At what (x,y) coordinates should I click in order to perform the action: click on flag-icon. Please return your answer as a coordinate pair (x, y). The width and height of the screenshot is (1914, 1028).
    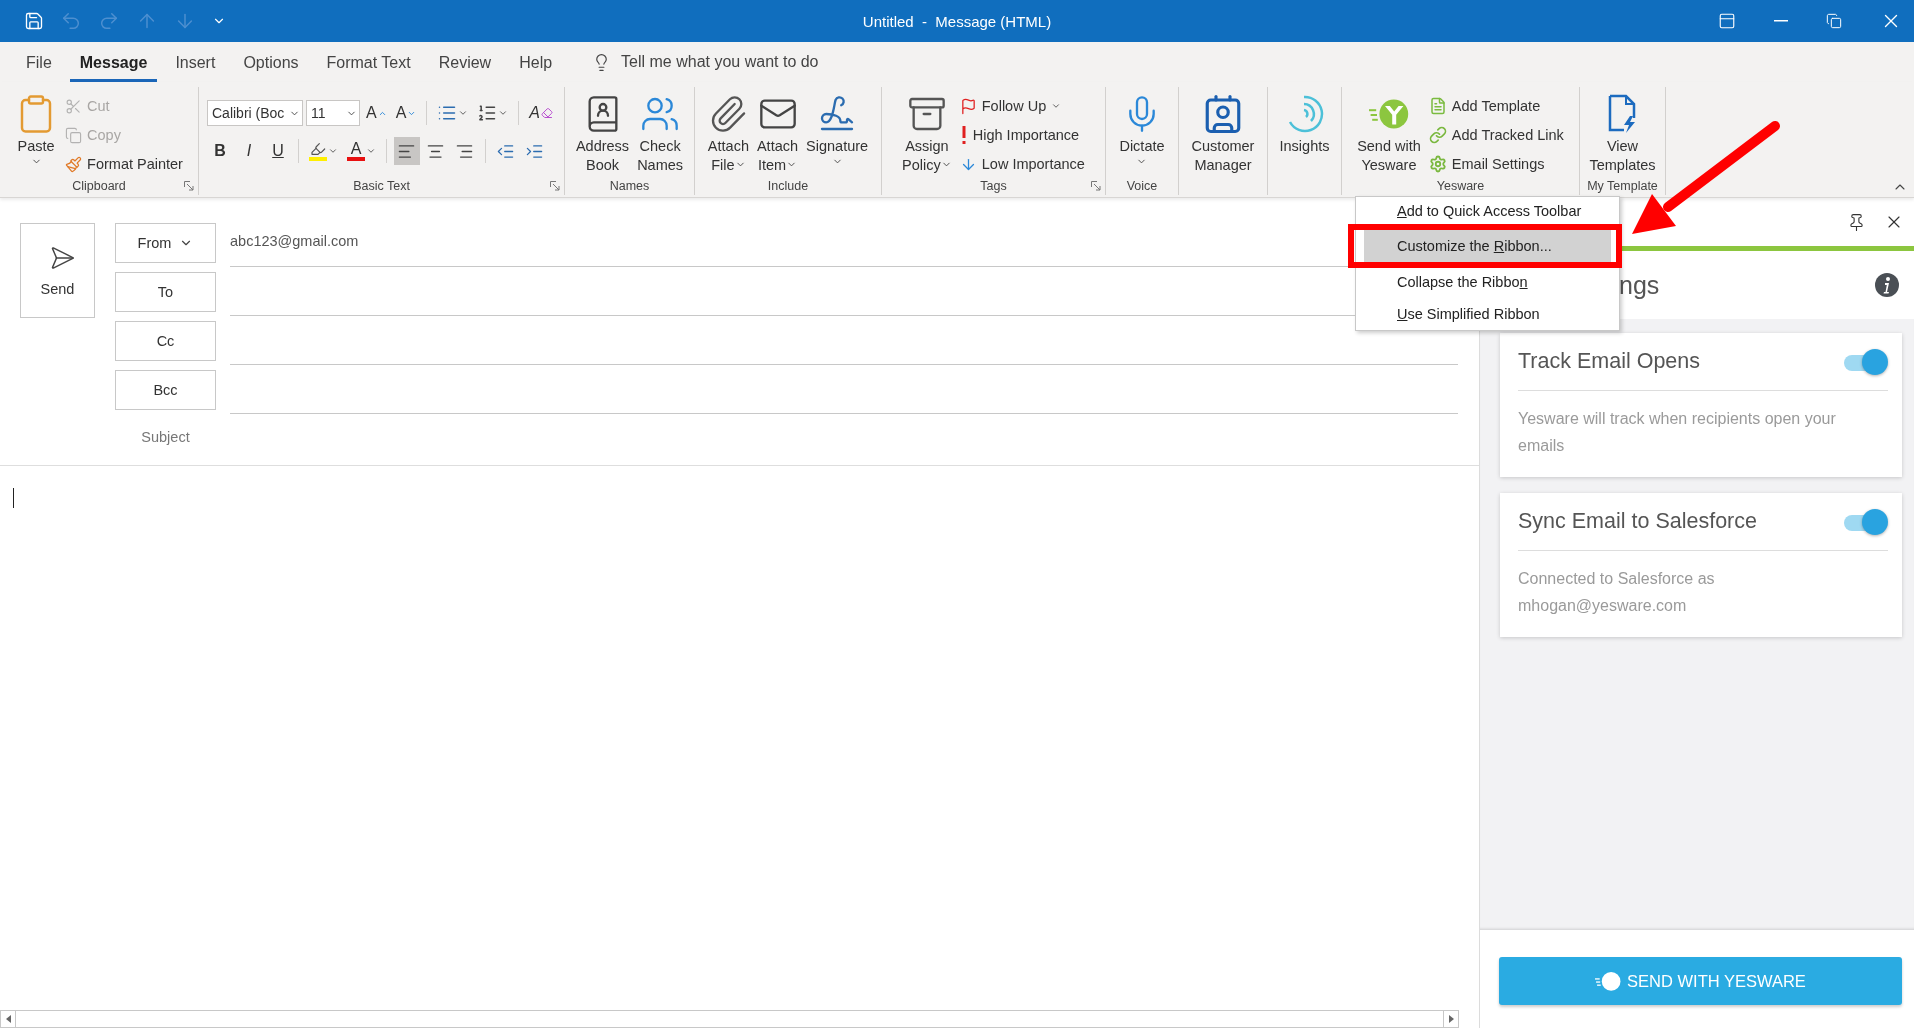
    Looking at the image, I should click on (968, 106).